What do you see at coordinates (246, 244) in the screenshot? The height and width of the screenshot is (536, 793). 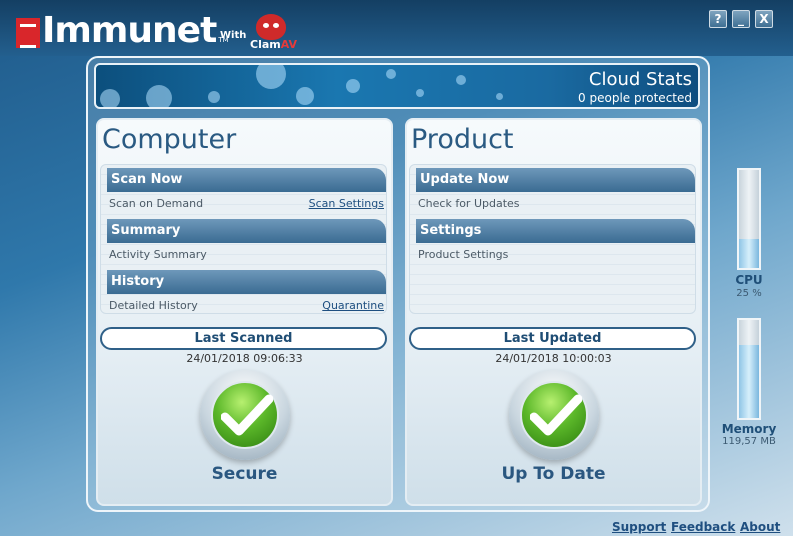 I see `summary-item: Summary Activity Summary` at bounding box center [246, 244].